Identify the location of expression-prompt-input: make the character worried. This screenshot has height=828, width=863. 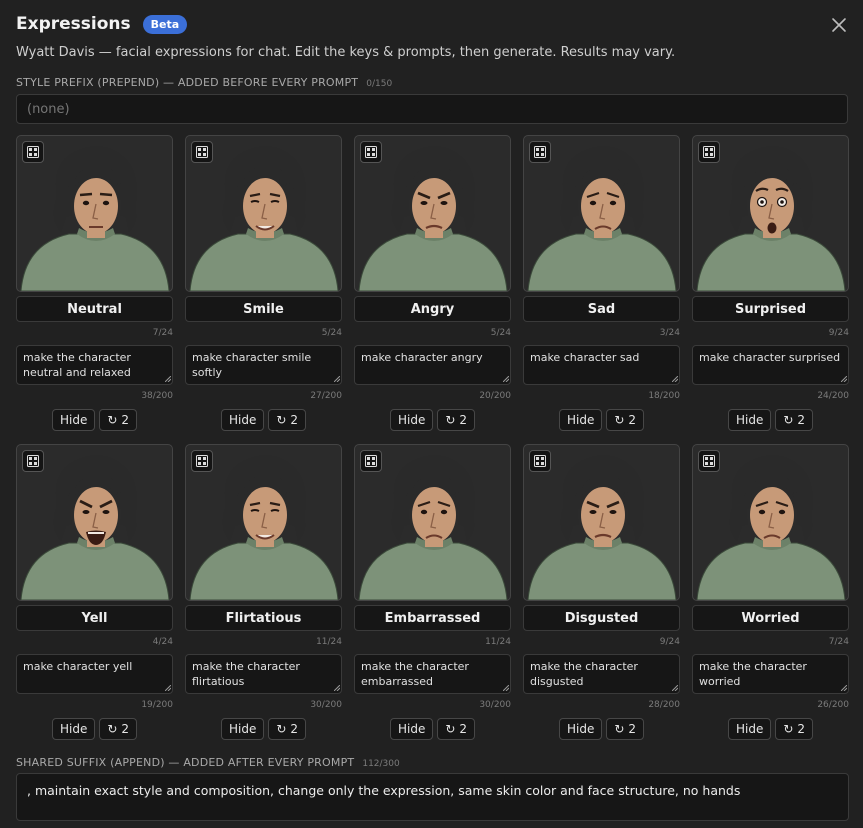
(770, 674).